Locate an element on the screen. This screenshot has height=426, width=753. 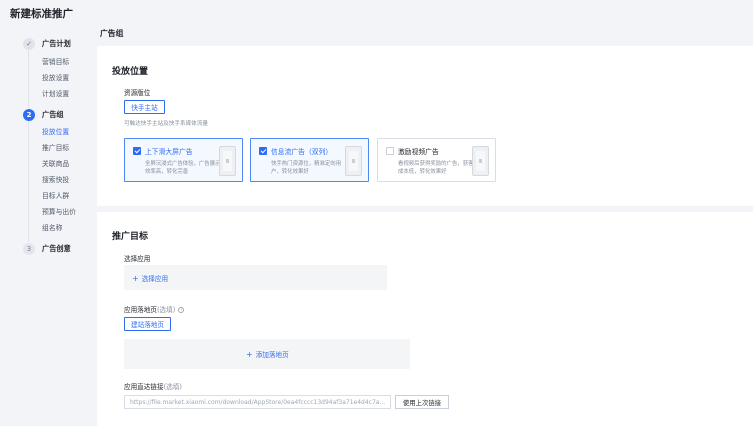
card-title: 信息流广告（双列） is located at coordinates (302, 152).